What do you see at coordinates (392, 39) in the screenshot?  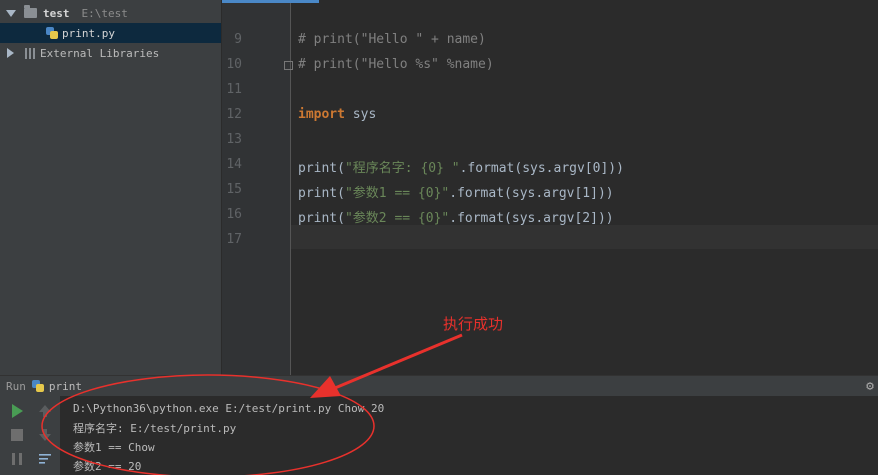 I see `code-line-9: # print("Hello " + name)` at bounding box center [392, 39].